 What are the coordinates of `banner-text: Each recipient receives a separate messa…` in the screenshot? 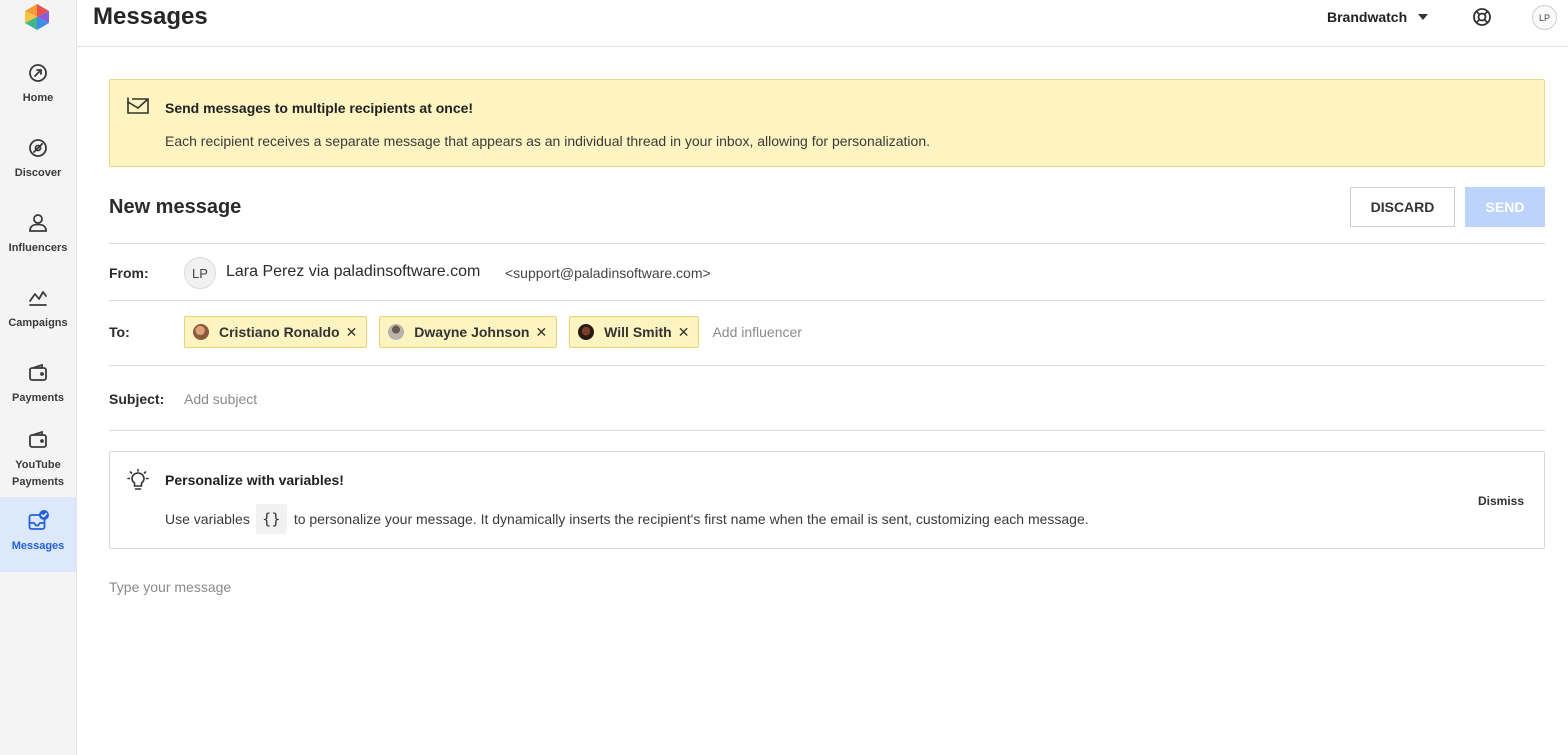 It's located at (548, 141).